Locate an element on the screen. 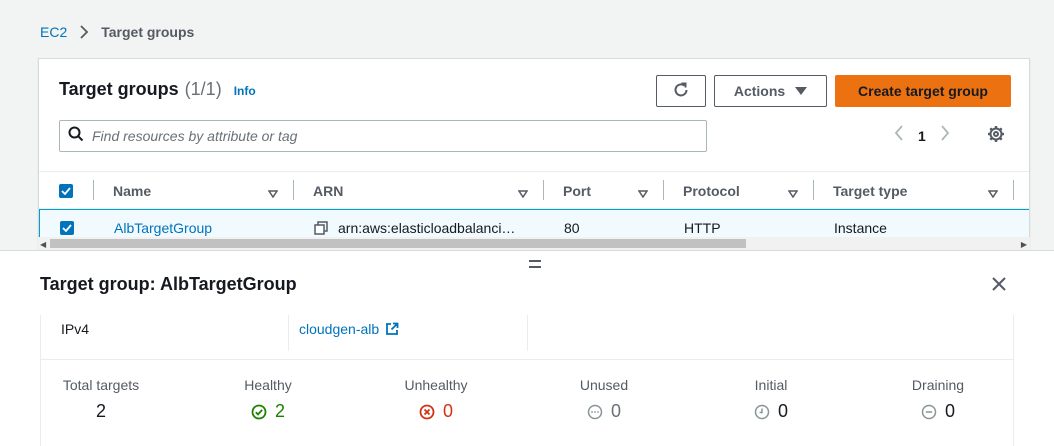 The height and width of the screenshot is (446, 1054). column-header-arn: ARN is located at coordinates (328, 191).